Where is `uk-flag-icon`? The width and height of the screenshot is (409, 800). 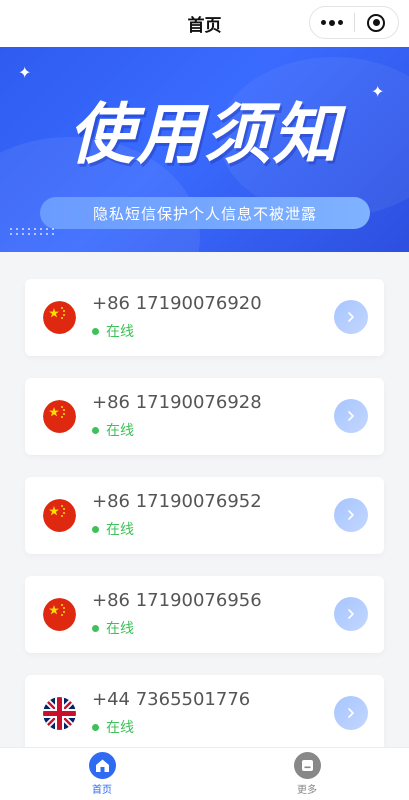 uk-flag-icon is located at coordinates (59, 713).